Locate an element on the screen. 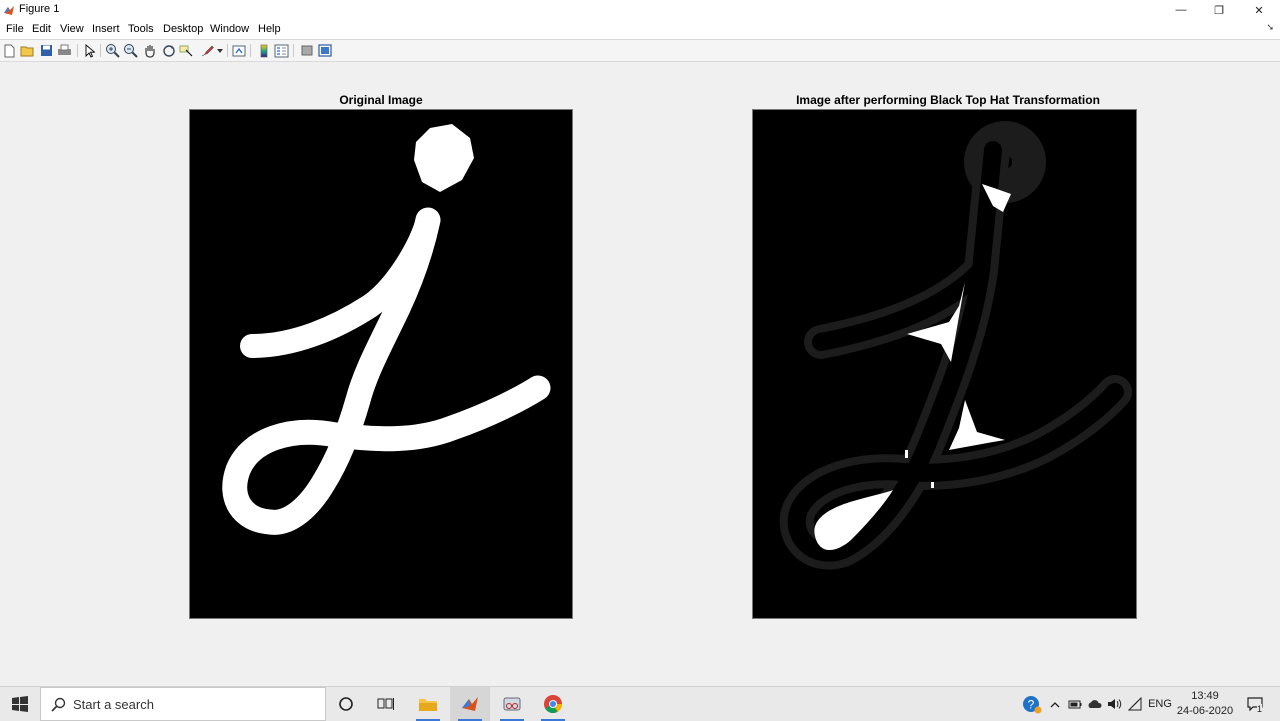 The width and height of the screenshot is (1280, 721). close-icon: ✕ is located at coordinates (1259, 10).